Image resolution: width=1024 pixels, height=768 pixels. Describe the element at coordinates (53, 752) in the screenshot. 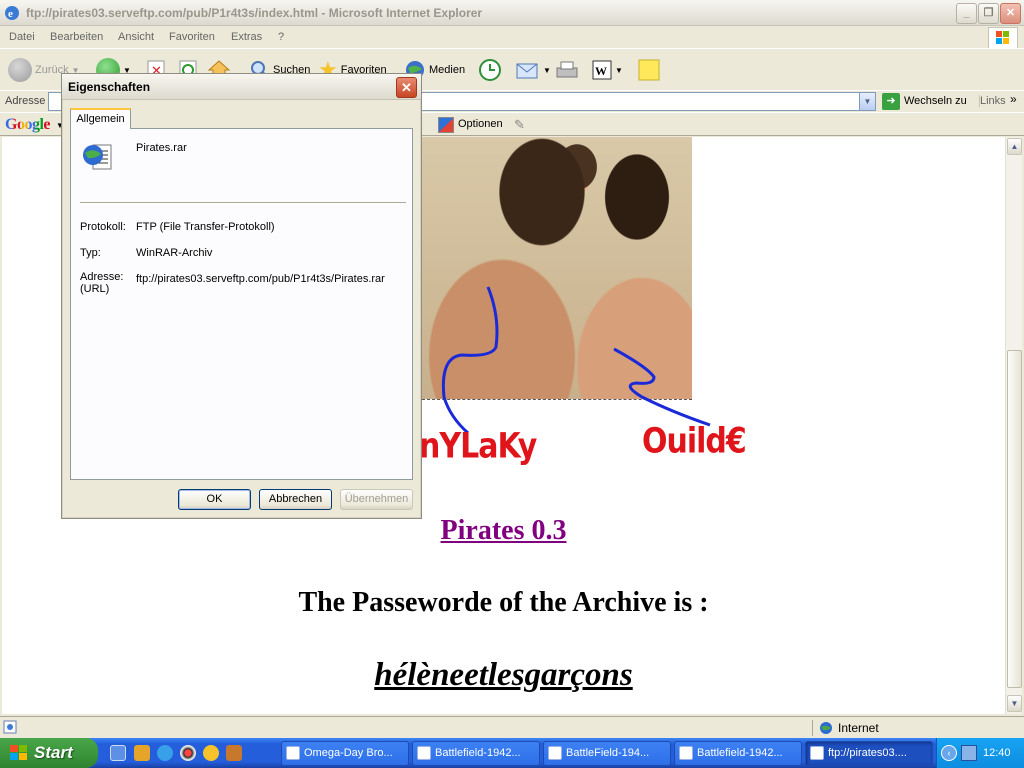

I see `start-label: Start` at that location.